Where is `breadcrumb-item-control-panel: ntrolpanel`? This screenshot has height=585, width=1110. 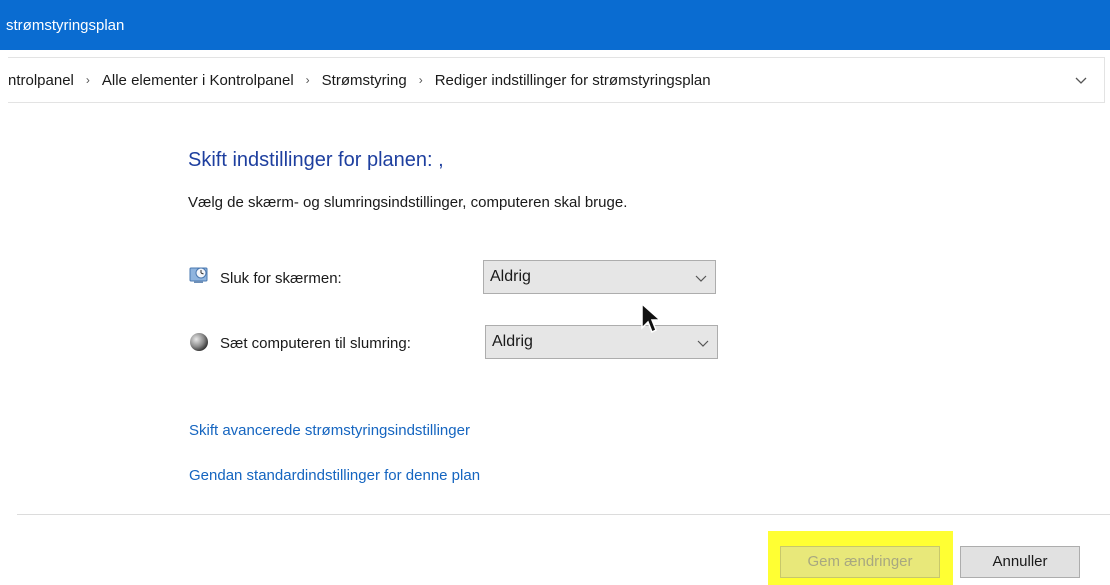 breadcrumb-item-control-panel: ntrolpanel is located at coordinates (41, 80).